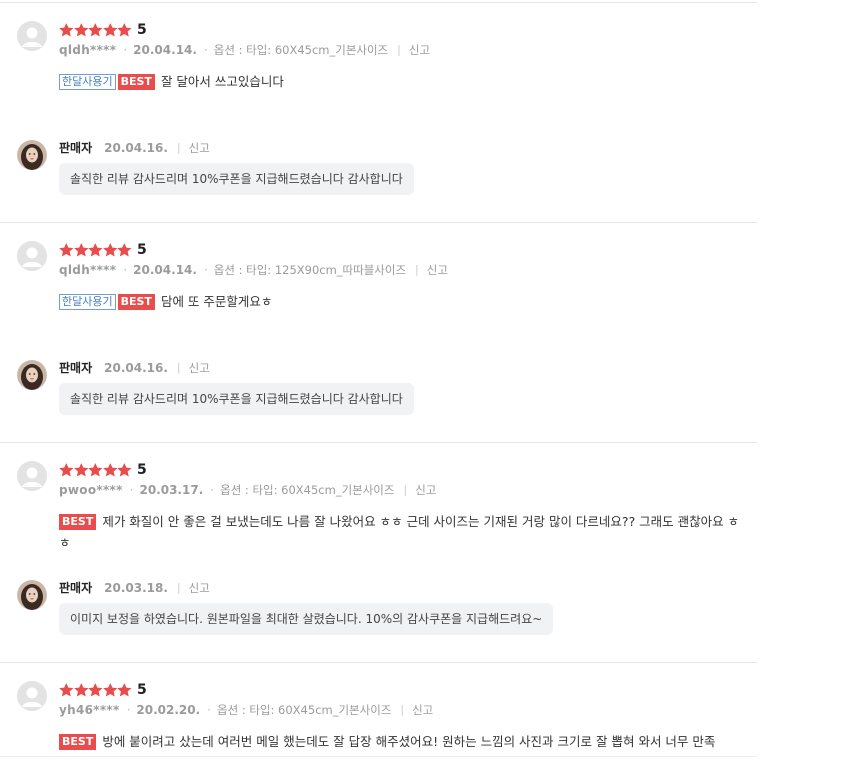  I want to click on reviewer-id: yh46****, so click(89, 710).